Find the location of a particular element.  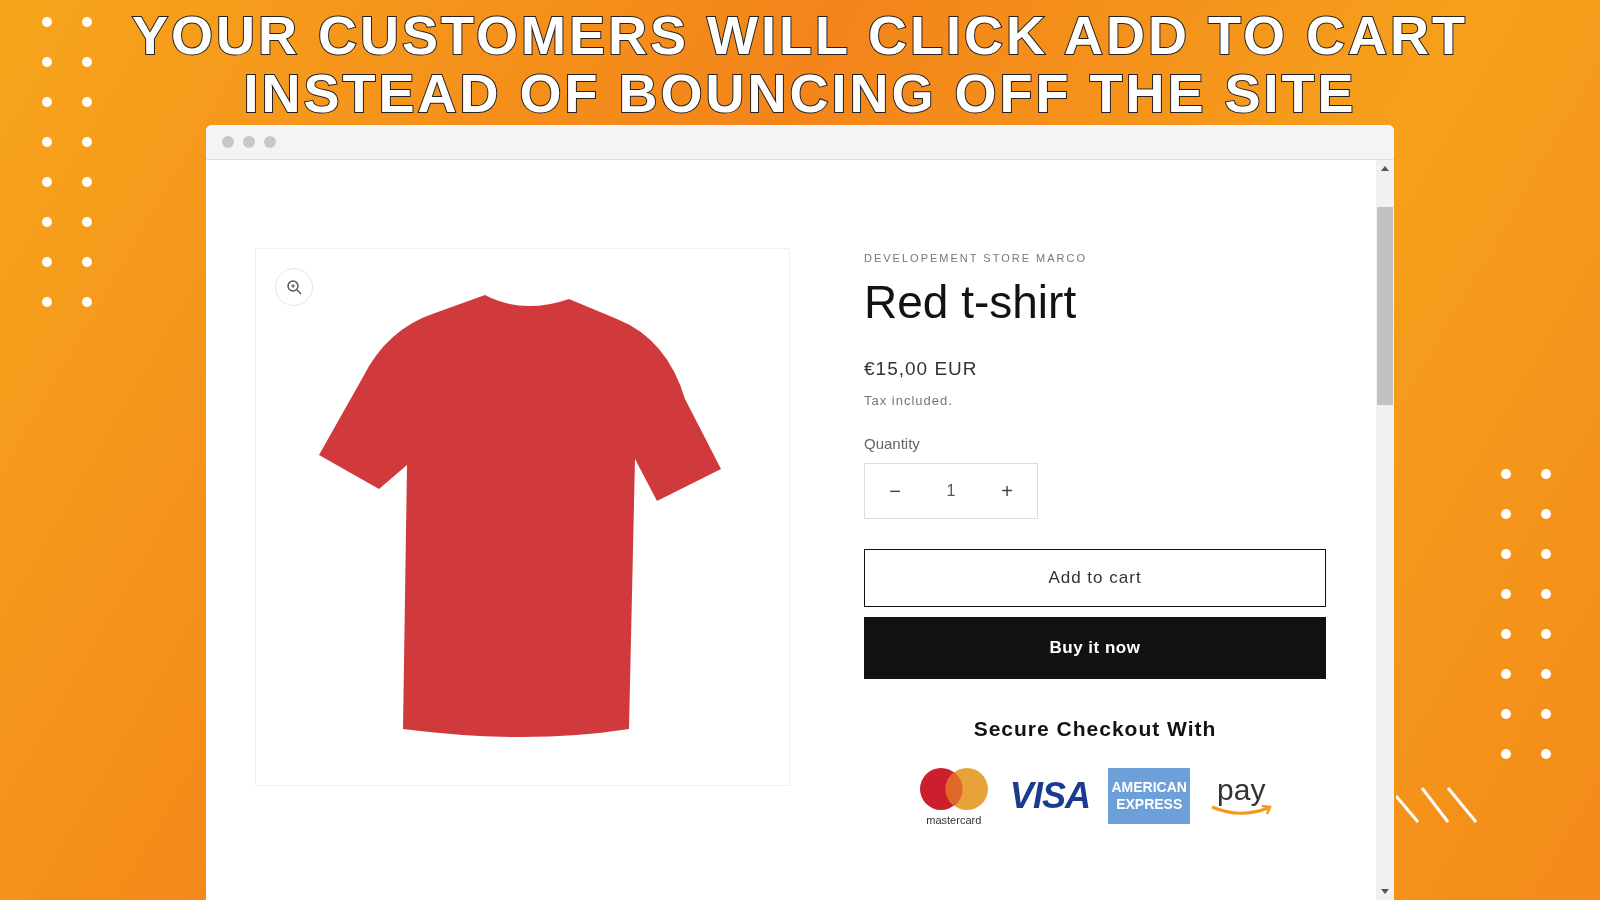

scroll-down-icon is located at coordinates (1385, 891).